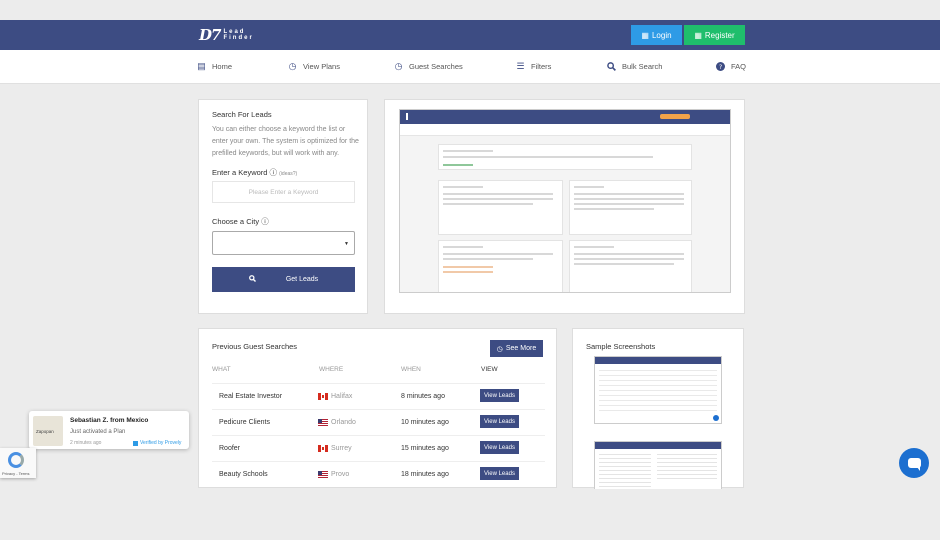 Image resolution: width=940 pixels, height=540 pixels. Describe the element at coordinates (335, 448) in the screenshot. I see `row-where: Surrey` at that location.